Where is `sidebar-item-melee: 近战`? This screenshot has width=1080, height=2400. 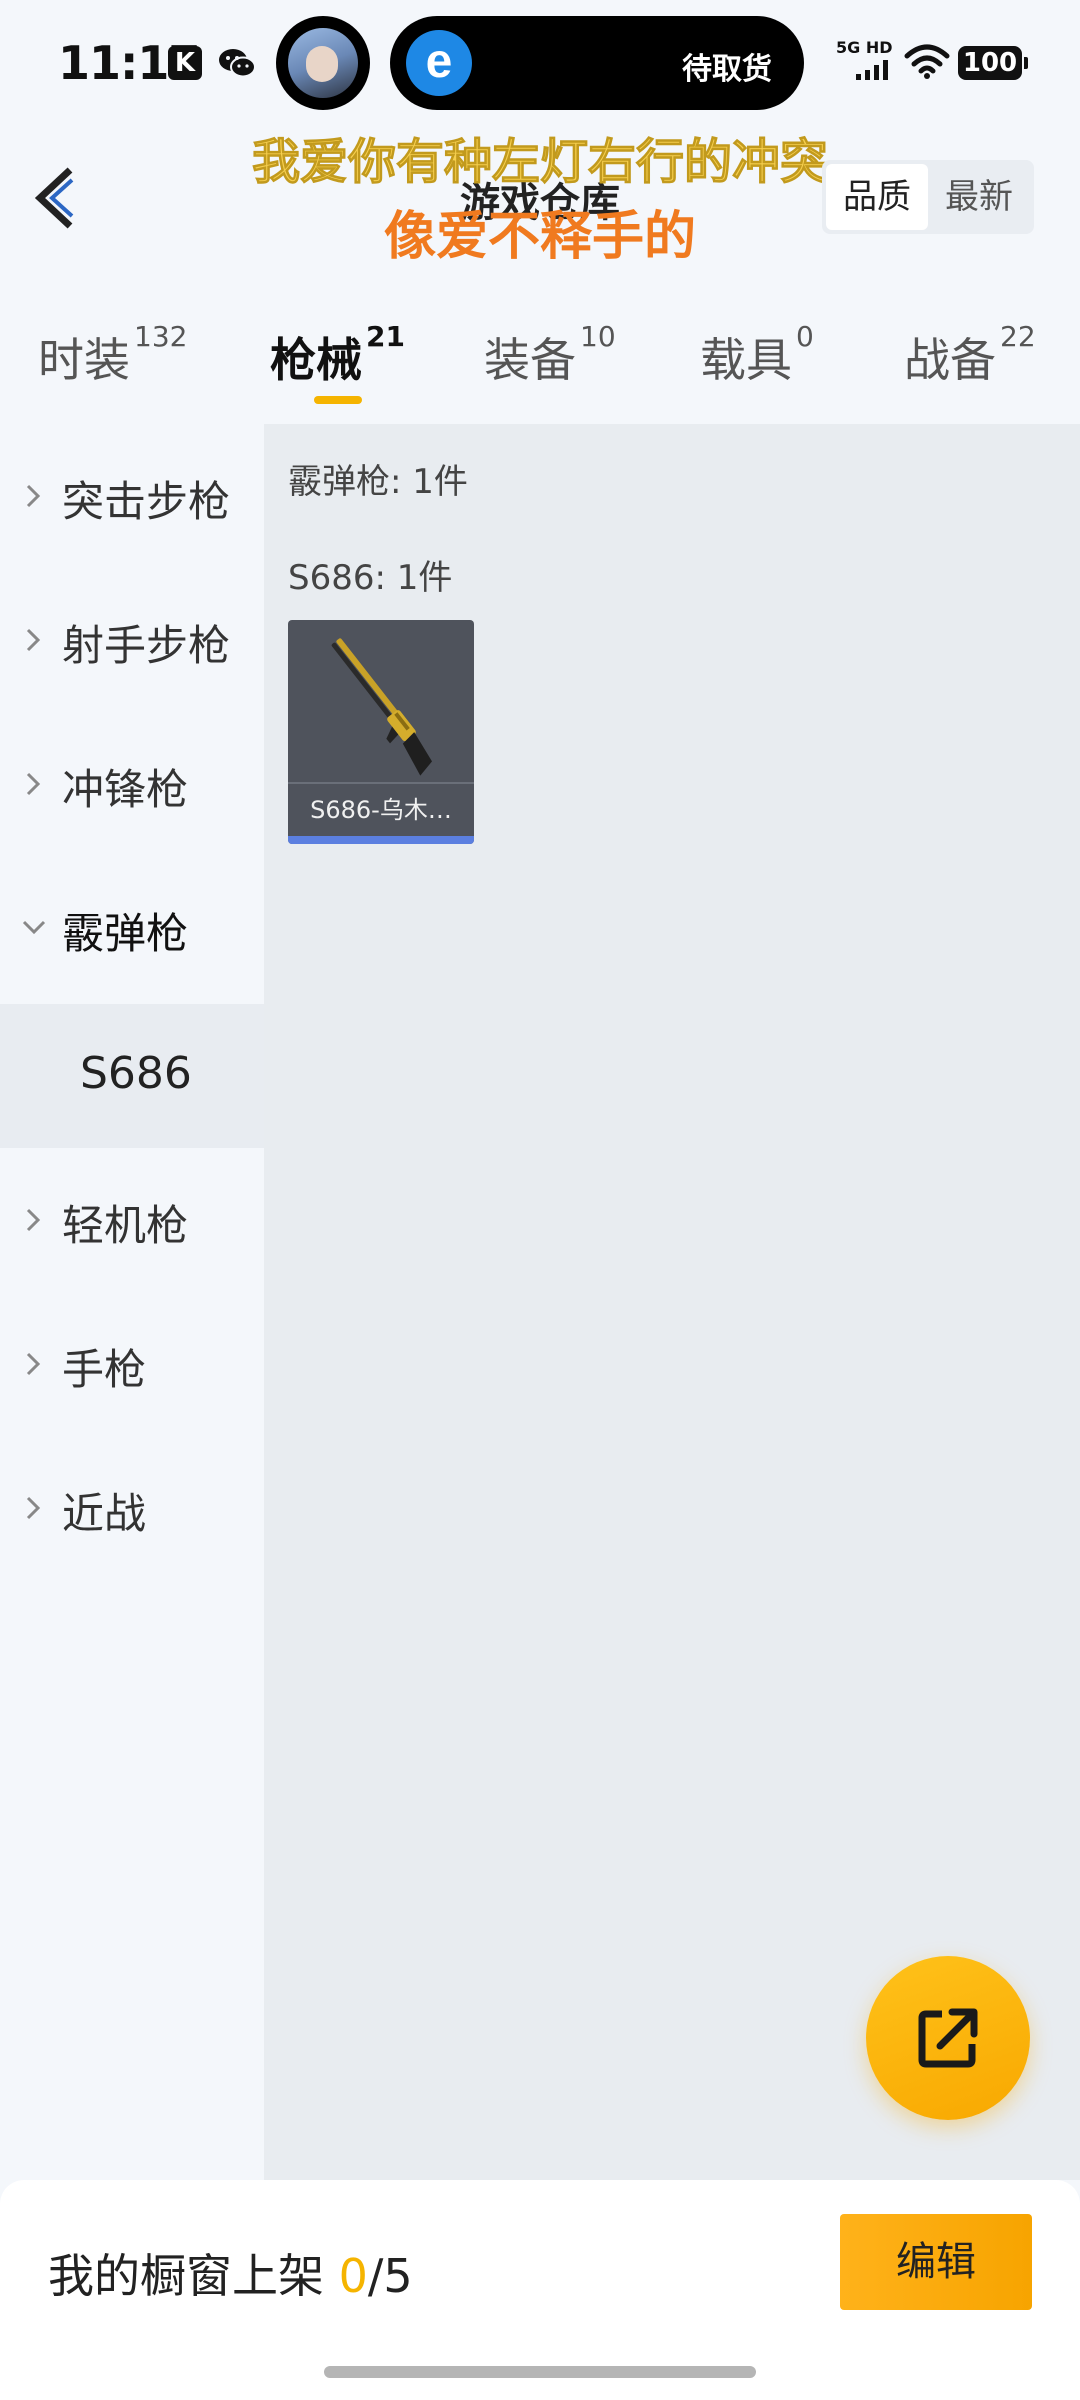
sidebar-item-melee: 近战 is located at coordinates (132, 1508).